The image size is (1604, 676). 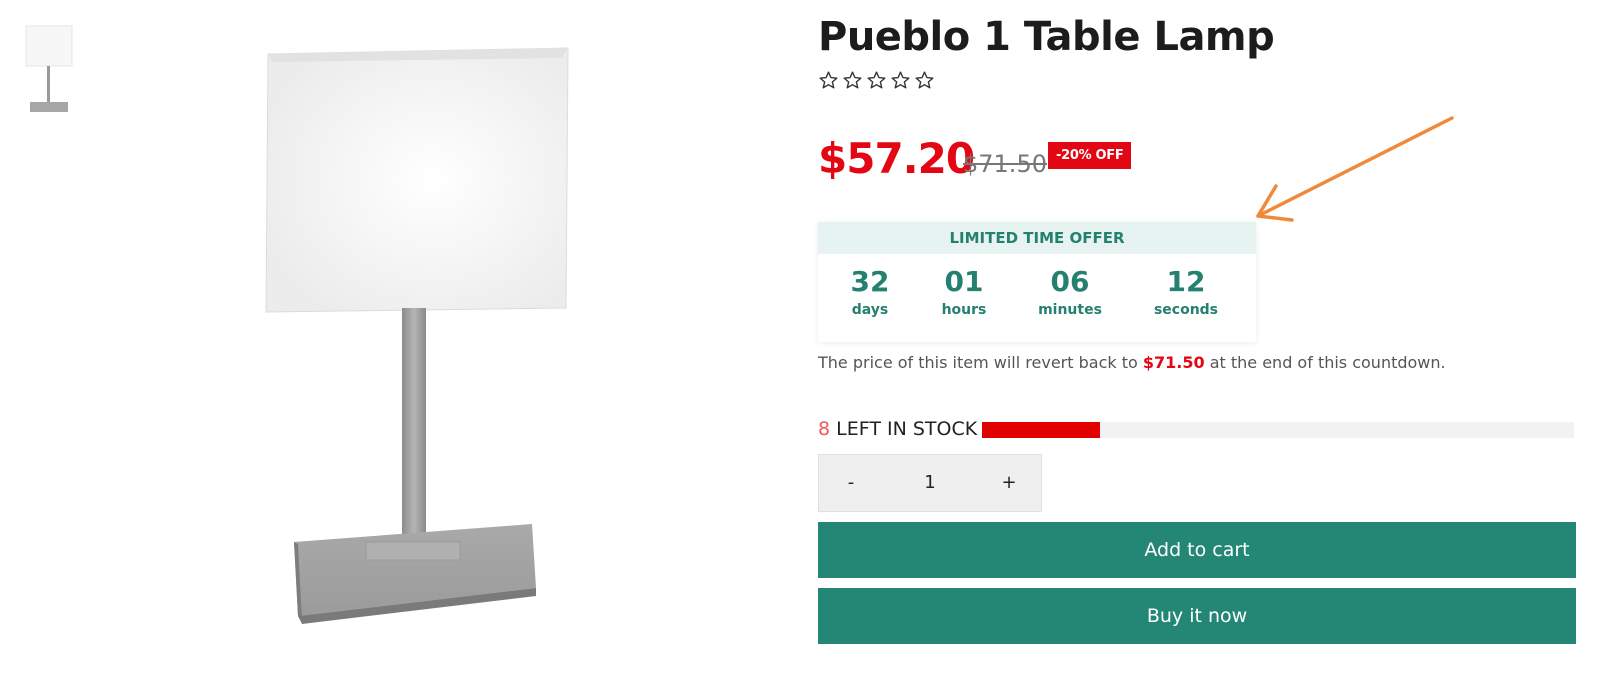 What do you see at coordinates (1325, 362) in the screenshot?
I see `revert-text-after: at the end of this countdown.` at bounding box center [1325, 362].